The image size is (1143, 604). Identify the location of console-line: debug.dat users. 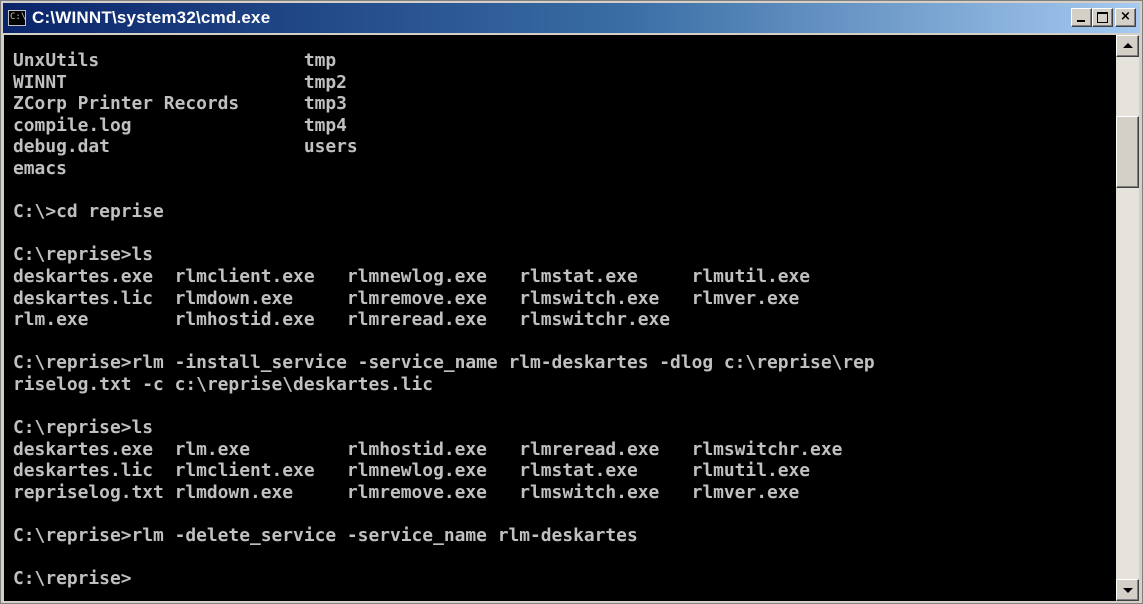
(185, 147).